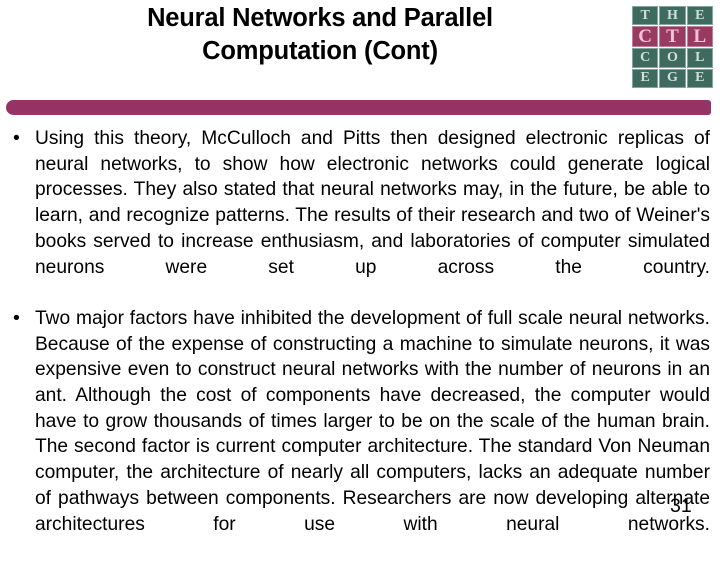  Describe the element at coordinates (699, 78) in the screenshot. I see `logo-cell-e-3: E` at that location.